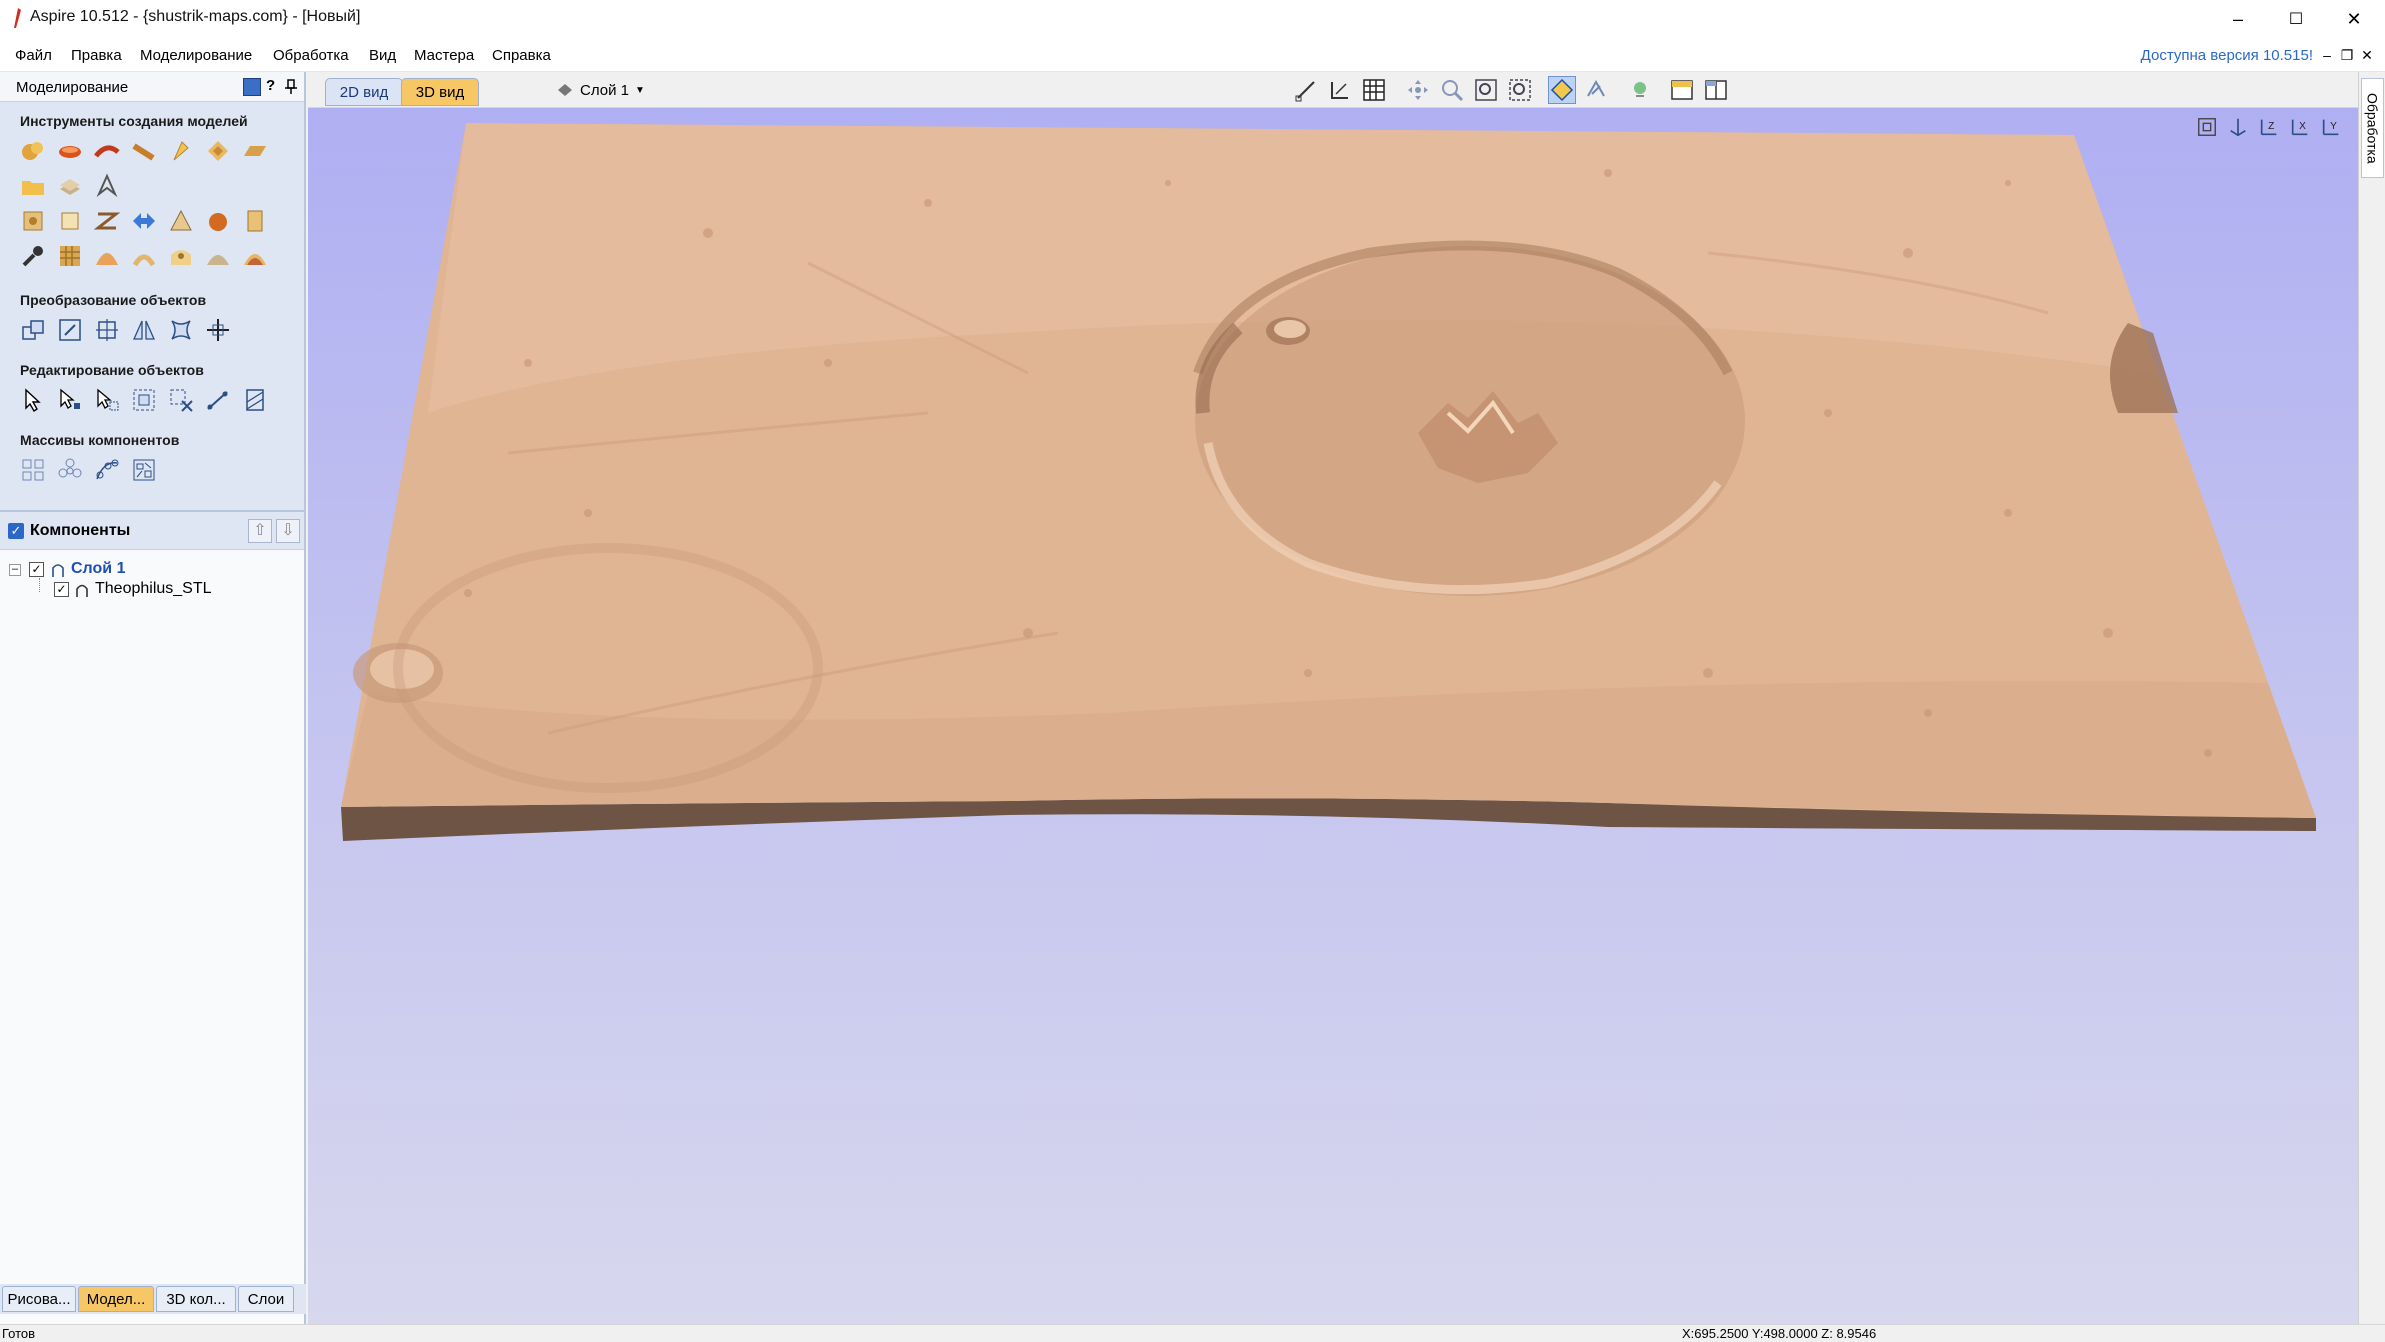 The width and height of the screenshot is (2385, 1342). What do you see at coordinates (1562, 90) in the screenshot?
I see `show-model-toggle-icon` at bounding box center [1562, 90].